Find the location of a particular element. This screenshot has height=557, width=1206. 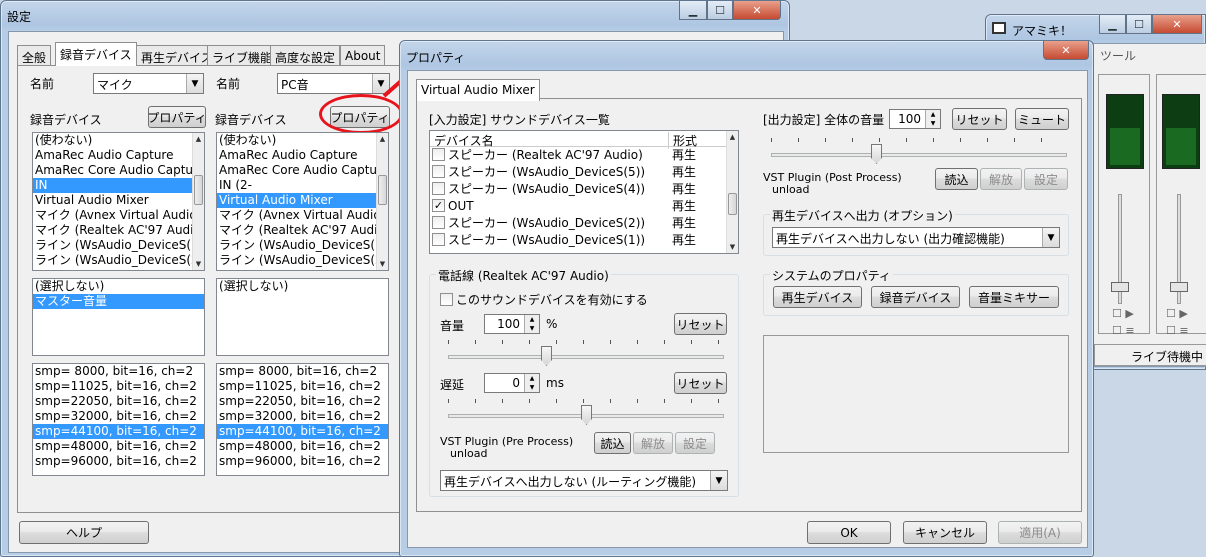

list-item: smp=22050, bit=16, ch=2 is located at coordinates (118, 401).